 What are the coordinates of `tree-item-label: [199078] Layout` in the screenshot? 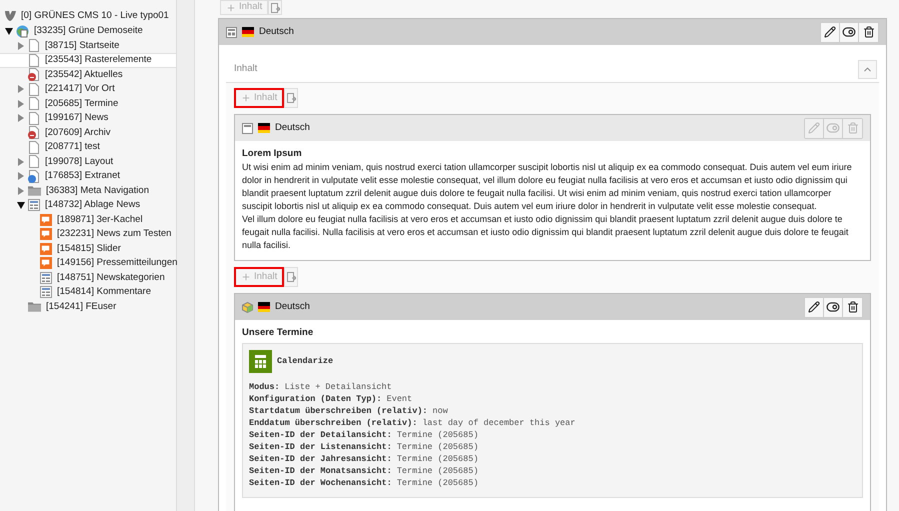 It's located at (79, 161).